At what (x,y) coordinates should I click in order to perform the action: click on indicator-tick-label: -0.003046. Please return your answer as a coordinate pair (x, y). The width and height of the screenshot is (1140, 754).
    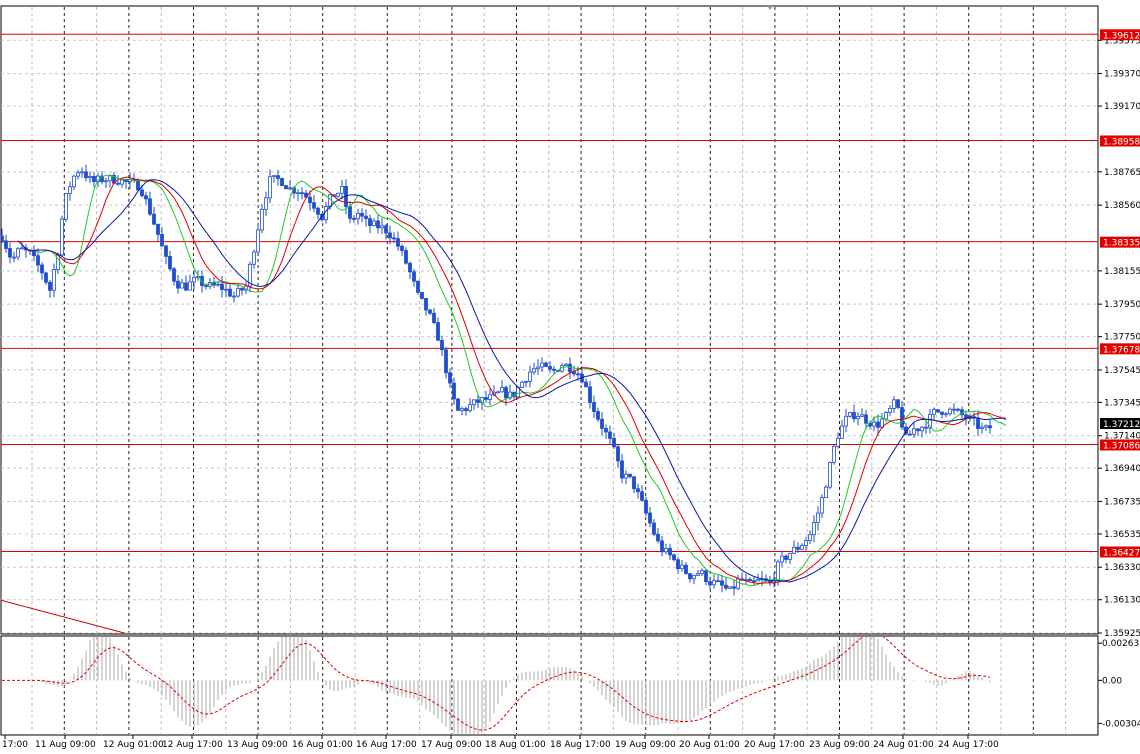
    Looking at the image, I should click on (1121, 724).